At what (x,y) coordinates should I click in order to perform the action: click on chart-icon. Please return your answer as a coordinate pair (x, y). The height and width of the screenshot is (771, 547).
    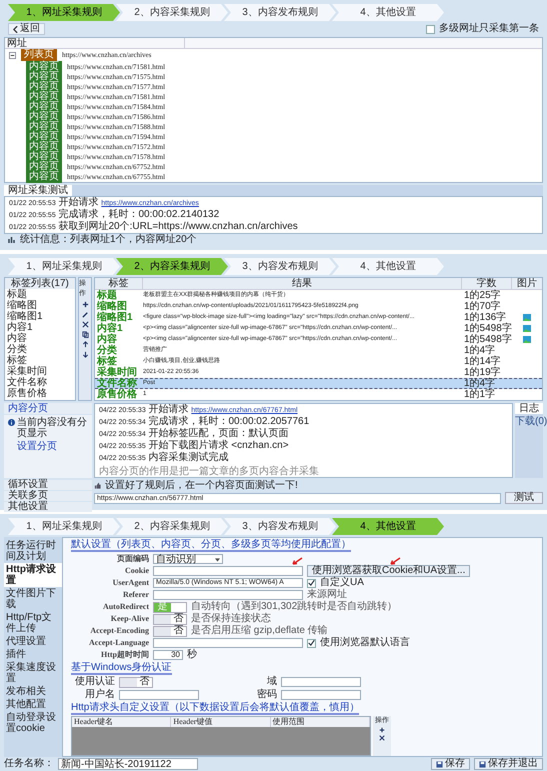
    Looking at the image, I should click on (12, 240).